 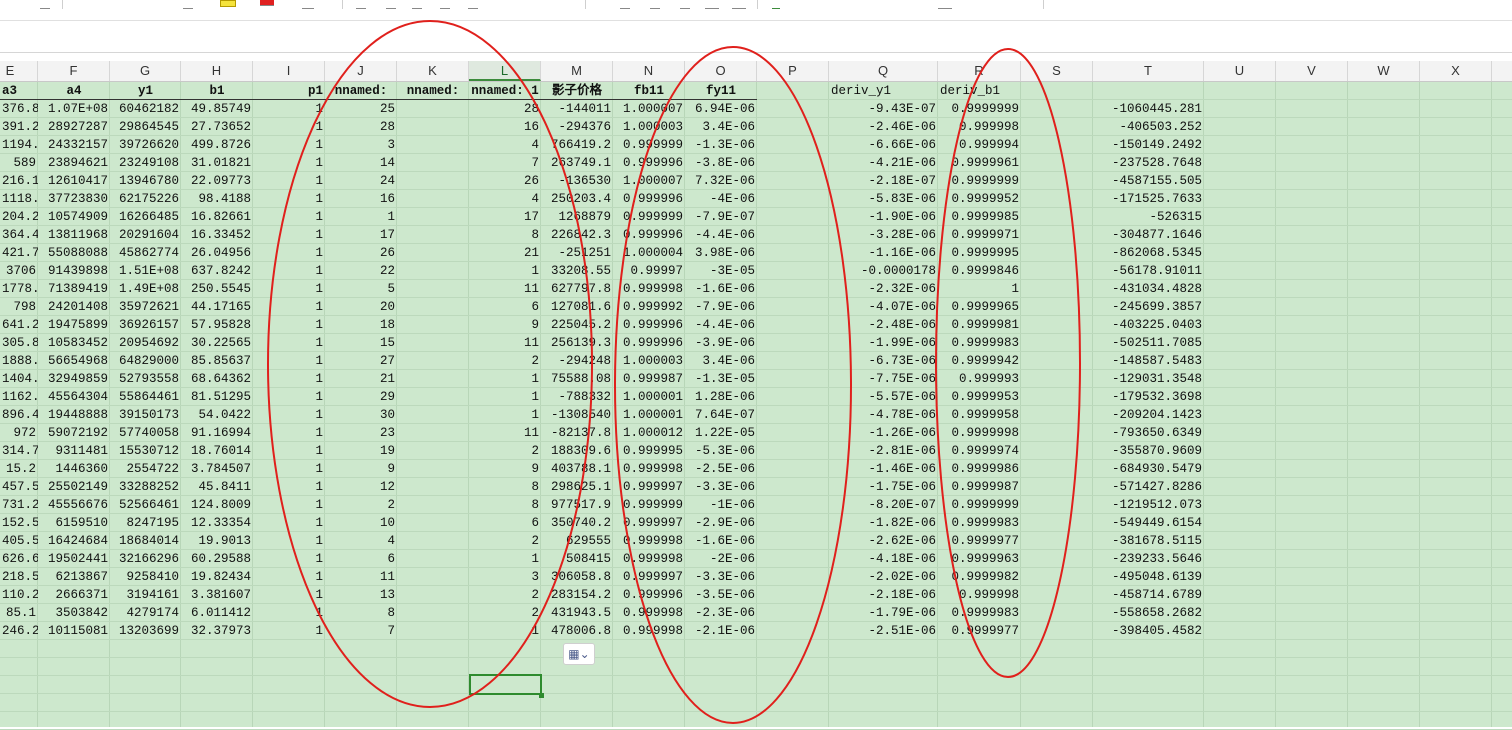 I want to click on data-cell: 57.95828, so click(x=217, y=325).